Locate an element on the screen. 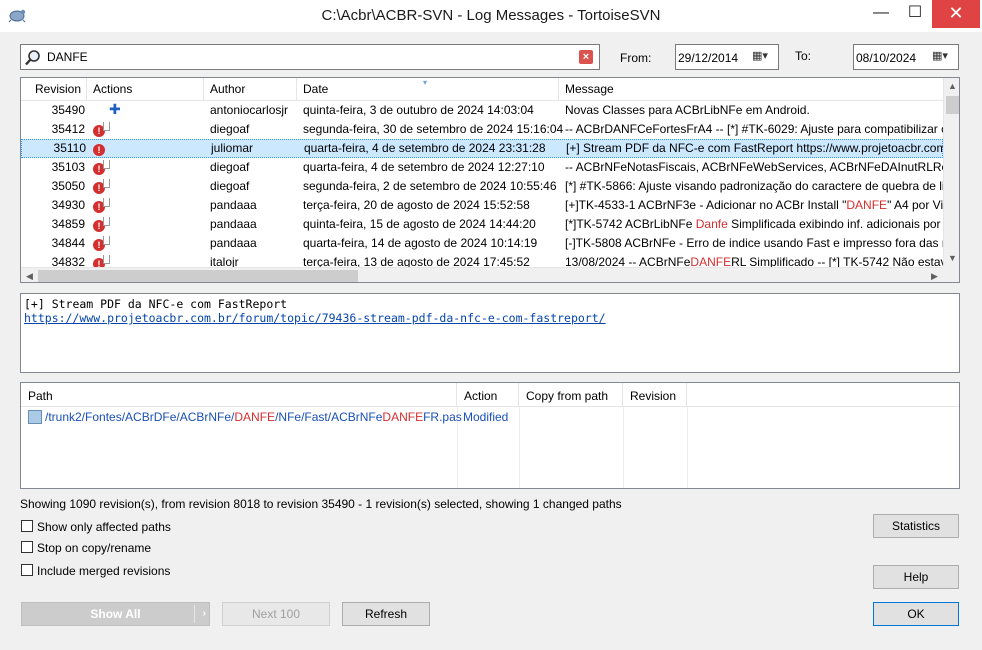 Image resolution: width=982 pixels, height=650 pixels. column-message: Message is located at coordinates (751, 89).